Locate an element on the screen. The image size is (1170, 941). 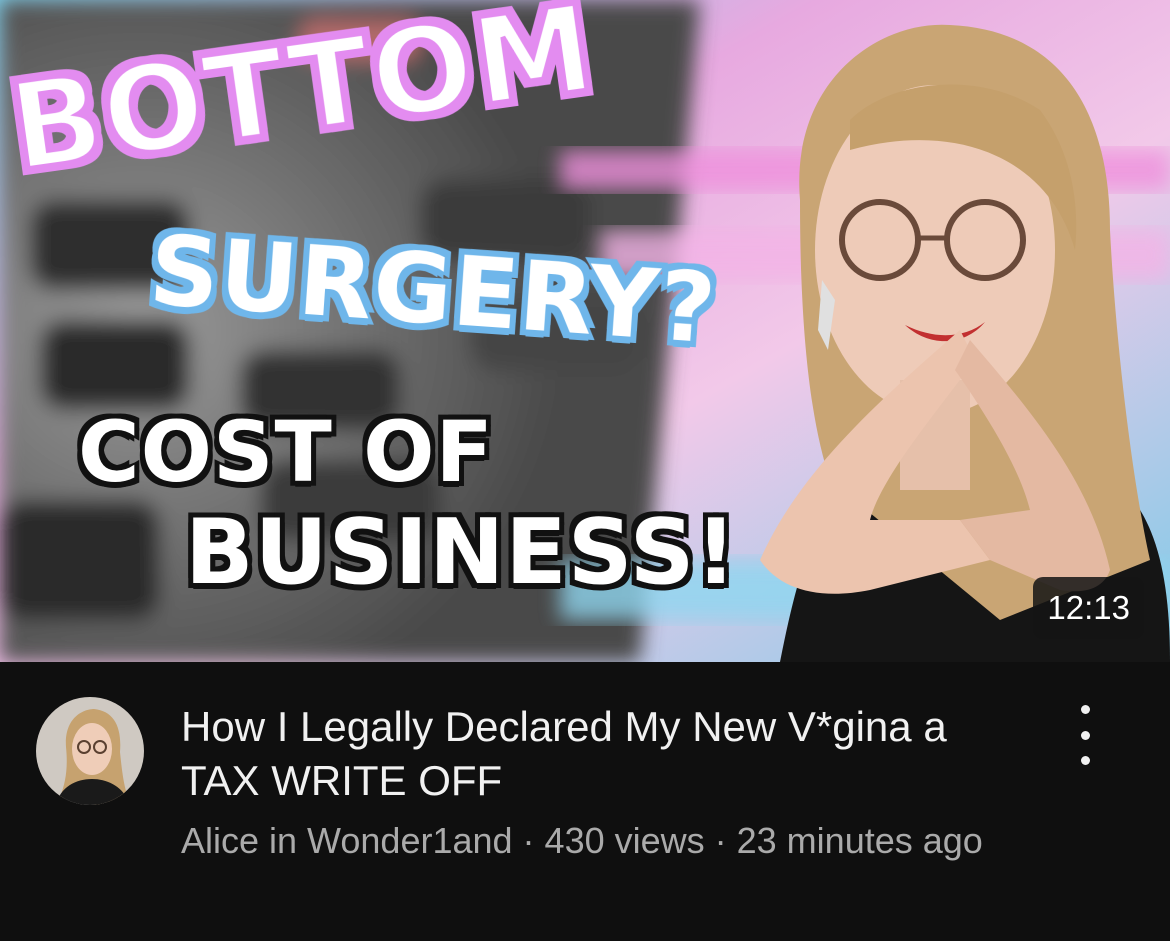
more-vert-icon is located at coordinates (1085, 735).